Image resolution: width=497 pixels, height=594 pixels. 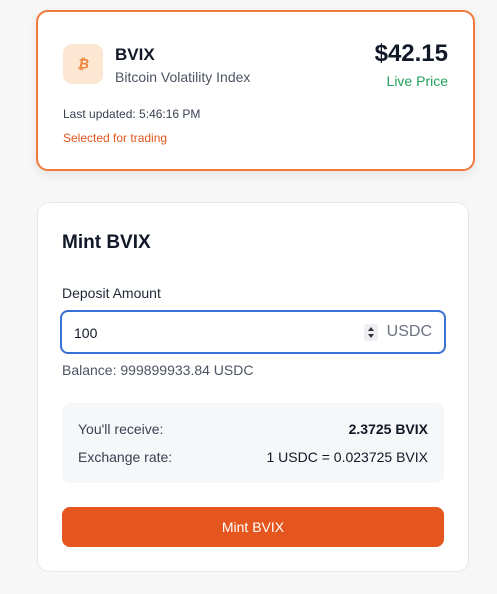 I want to click on exchange-rate-label: Exchange rate:, so click(x=125, y=457).